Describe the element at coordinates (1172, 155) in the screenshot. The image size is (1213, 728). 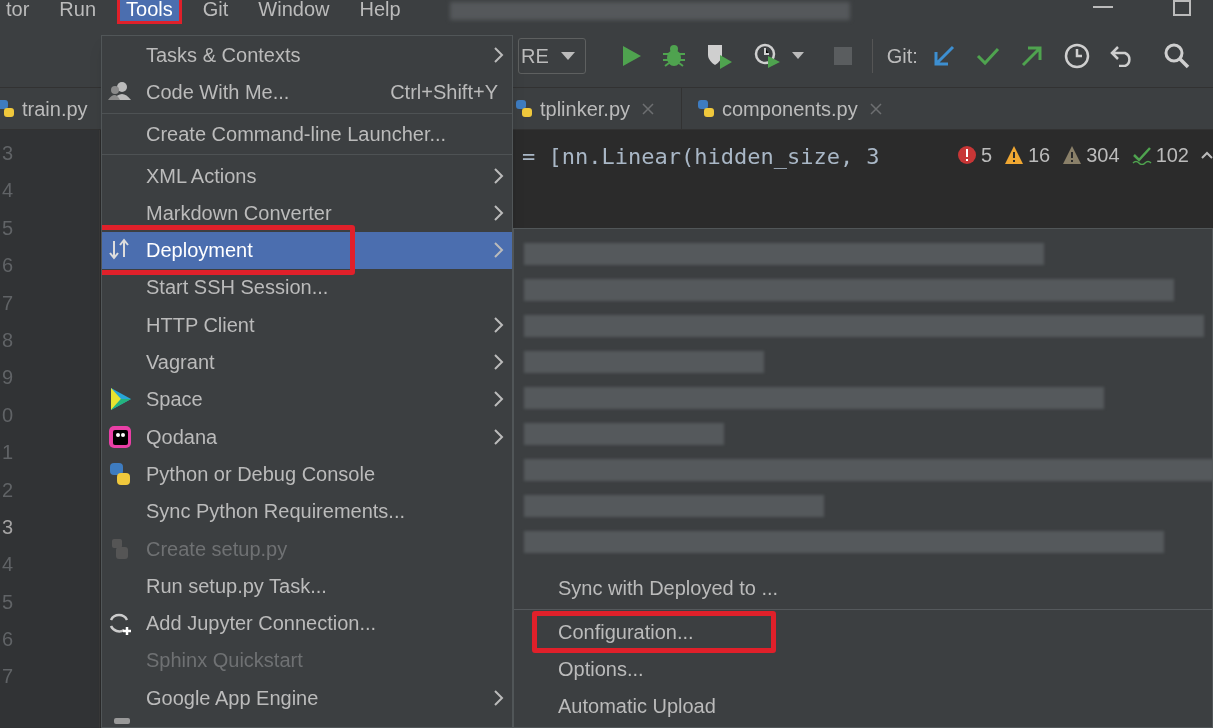
I see `inspection-count: 102` at that location.